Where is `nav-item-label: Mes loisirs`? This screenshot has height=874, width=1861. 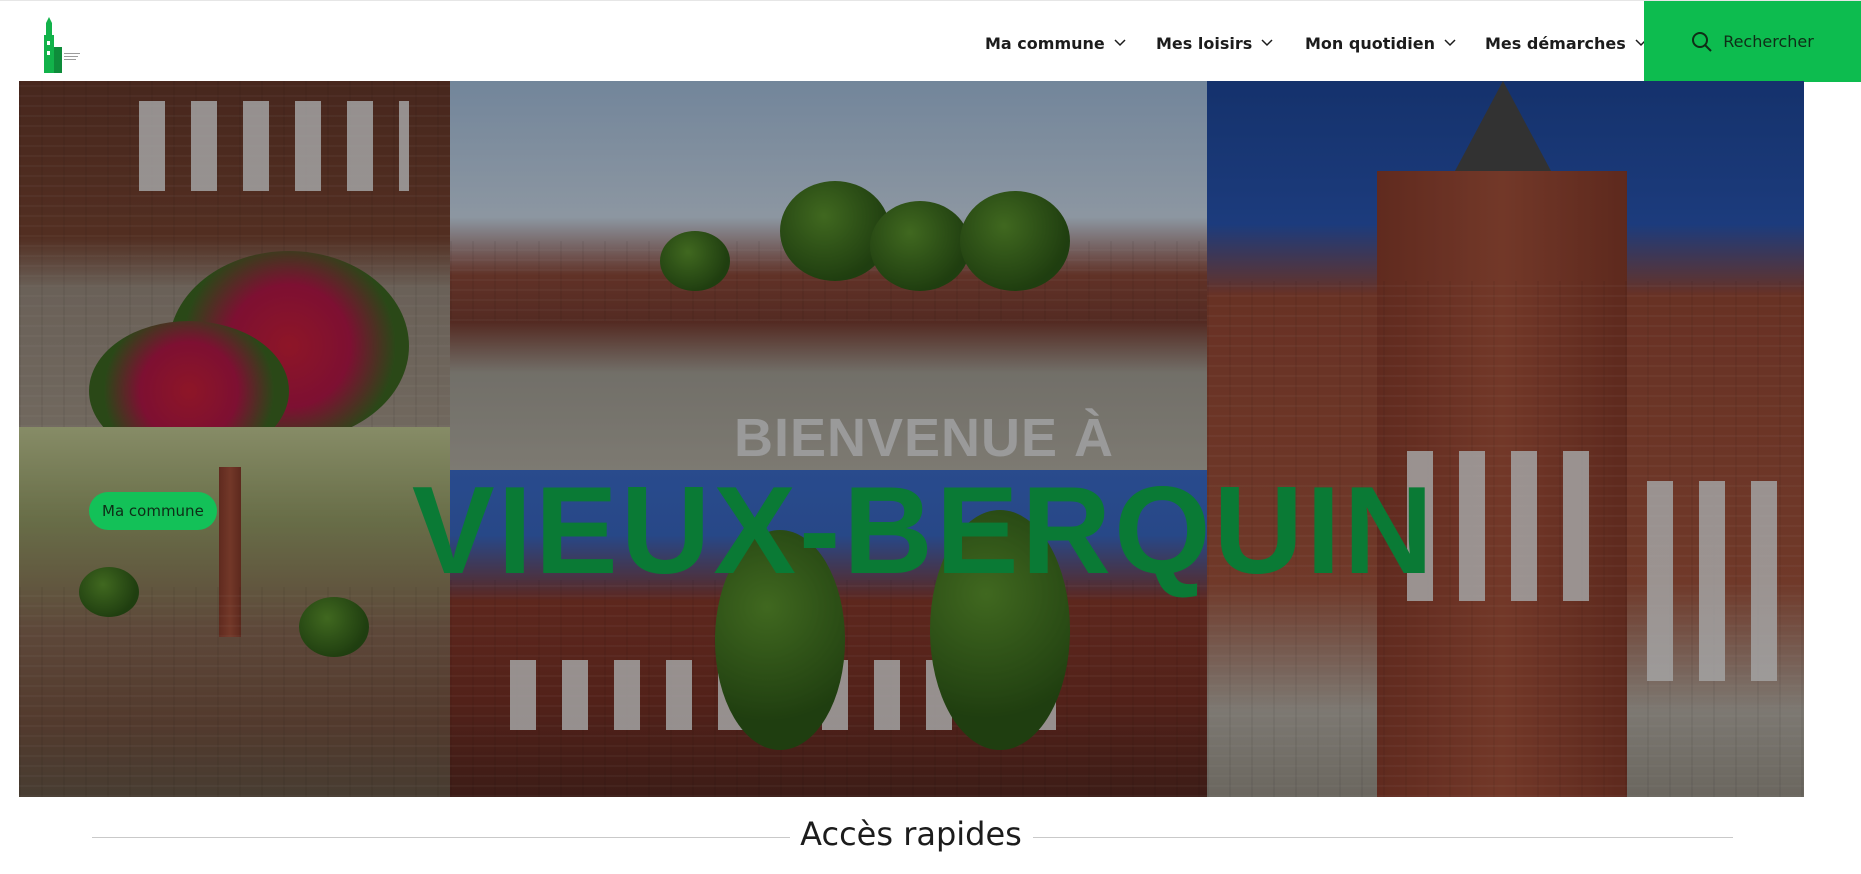 nav-item-label: Mes loisirs is located at coordinates (1204, 43).